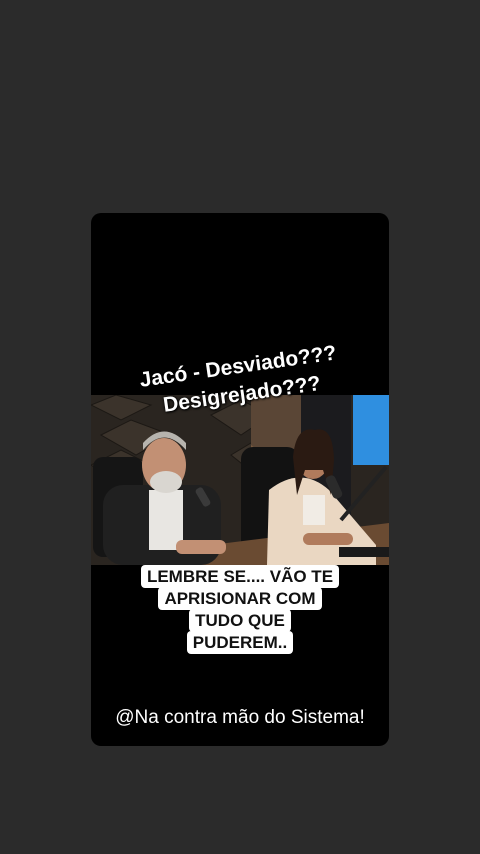  Describe the element at coordinates (240, 598) in the screenshot. I see `caption-line: APRISIONAR COM` at that location.